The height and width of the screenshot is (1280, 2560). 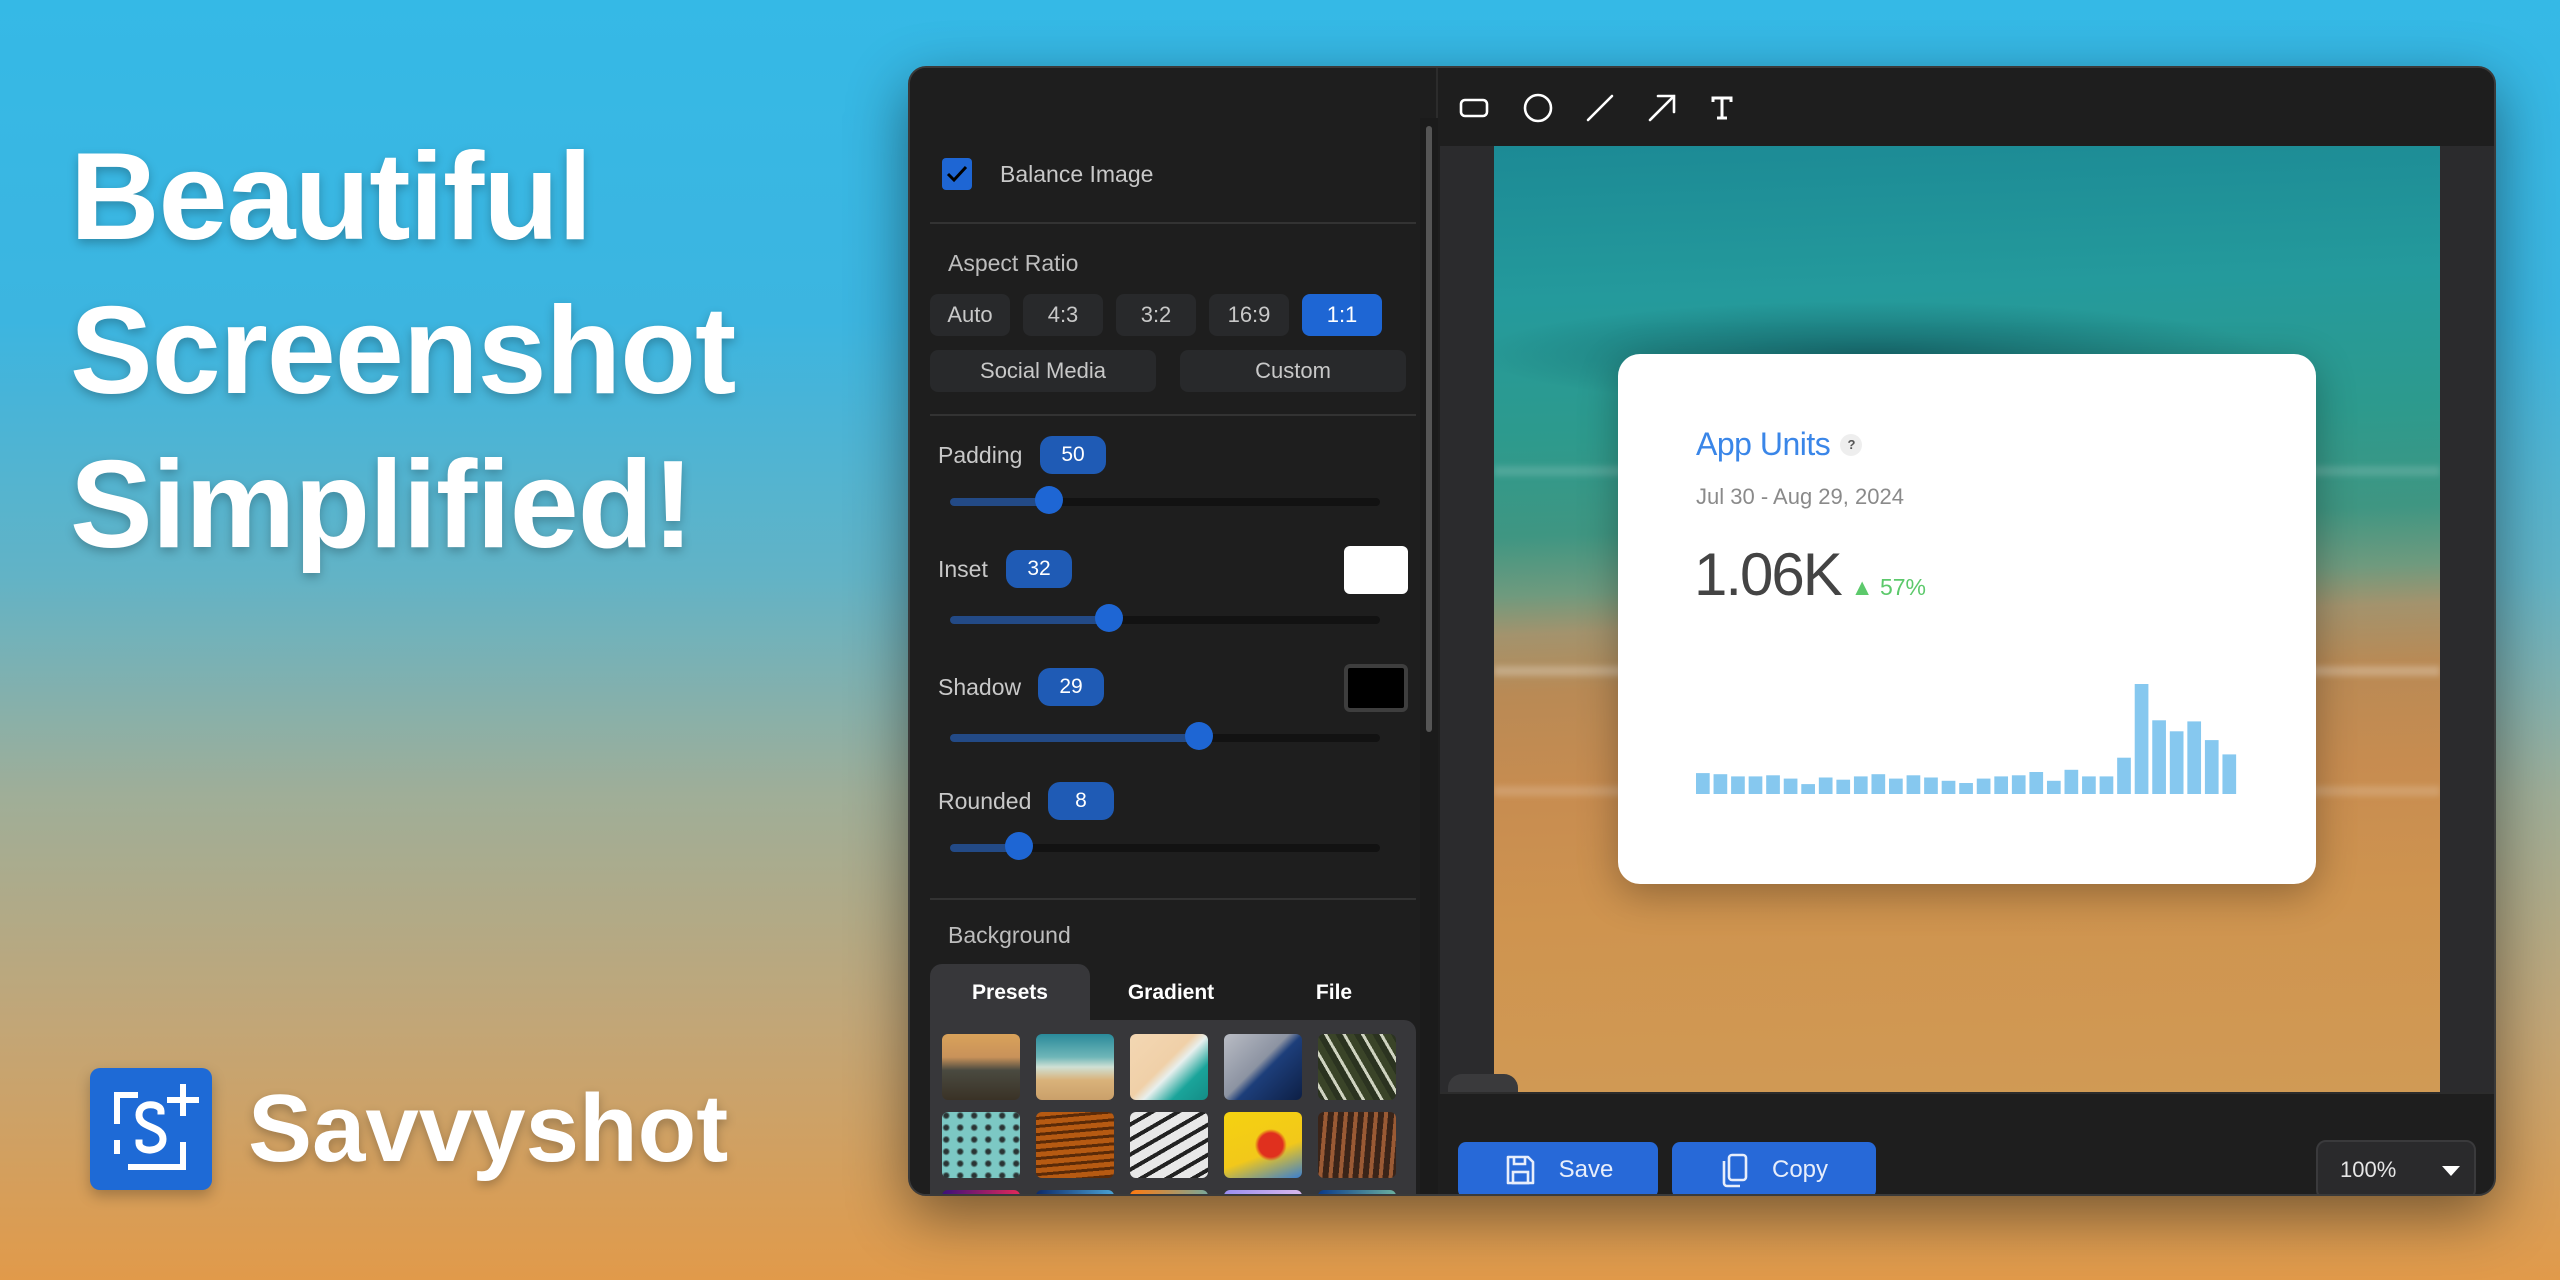 I want to click on tab-gradient: Gradient, so click(x=1171, y=993).